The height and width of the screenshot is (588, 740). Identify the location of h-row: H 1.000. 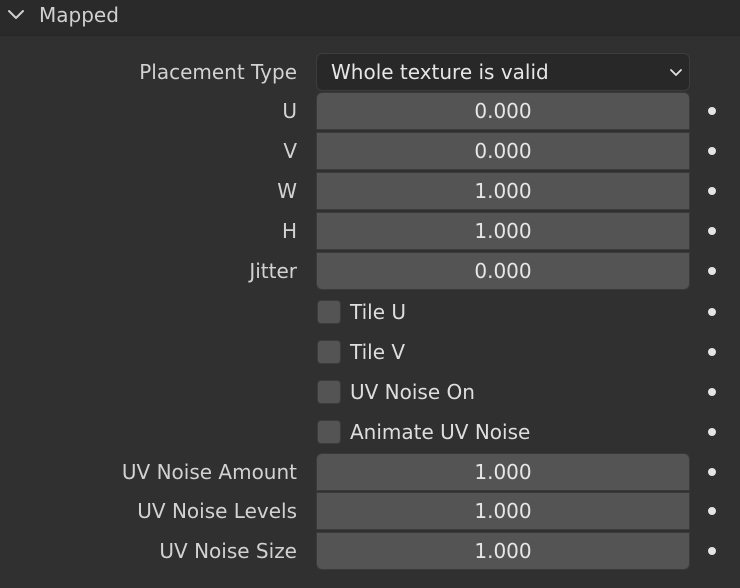
(370, 231).